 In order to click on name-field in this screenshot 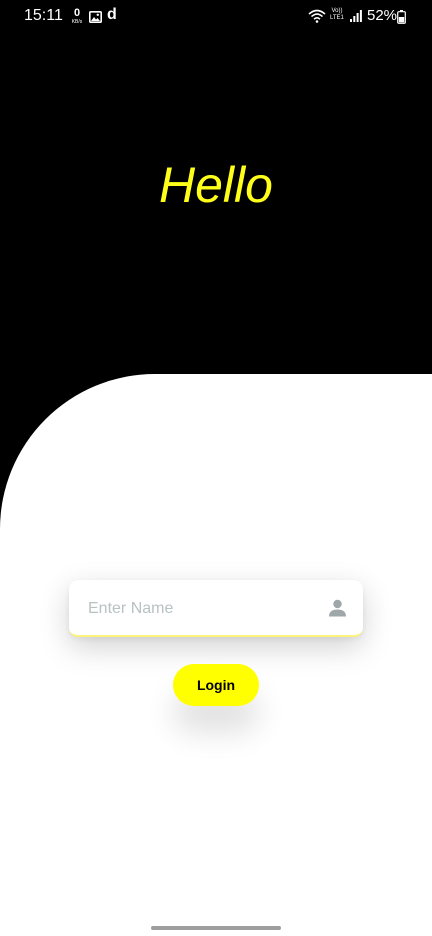, I will do `click(216, 608)`.